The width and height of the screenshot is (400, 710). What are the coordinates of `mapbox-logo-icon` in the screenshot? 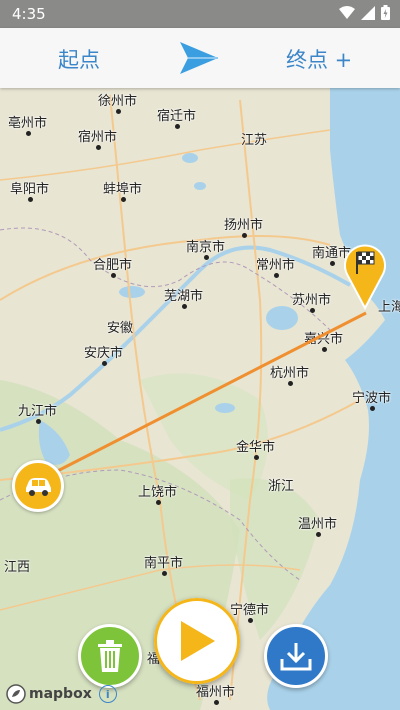 It's located at (16, 694).